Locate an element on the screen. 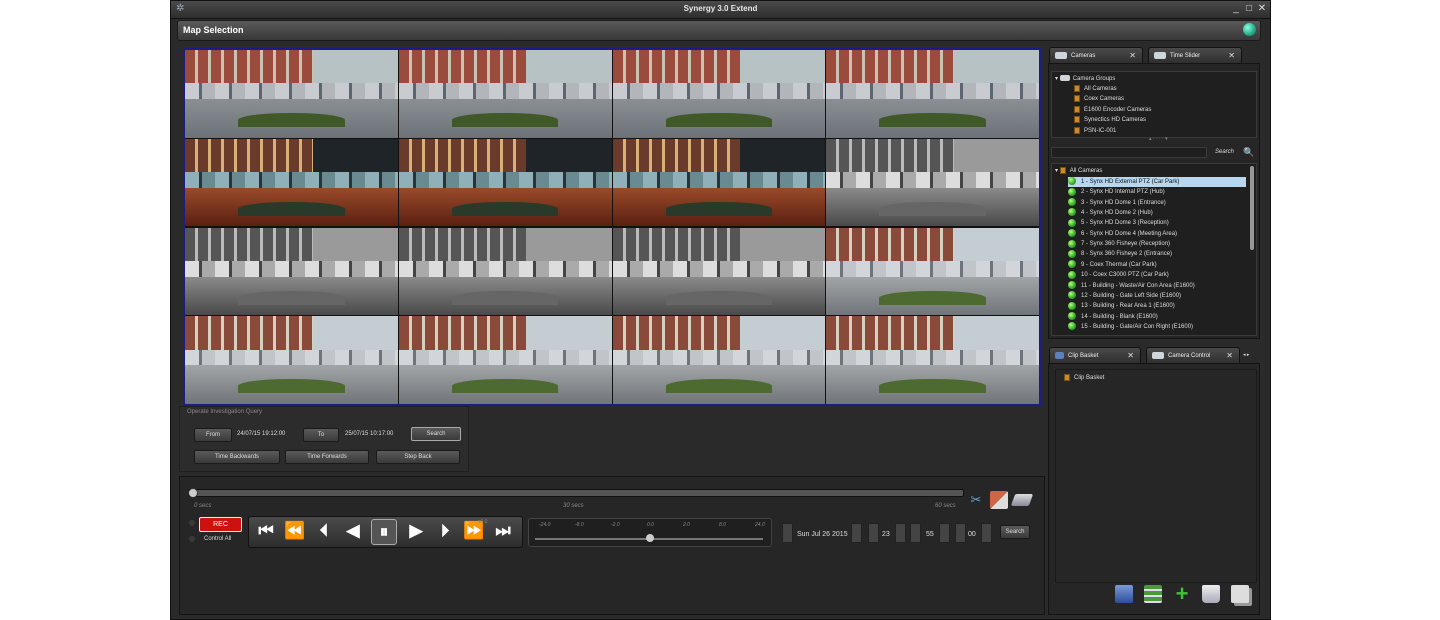  second-stepper-left is located at coordinates (960, 533).